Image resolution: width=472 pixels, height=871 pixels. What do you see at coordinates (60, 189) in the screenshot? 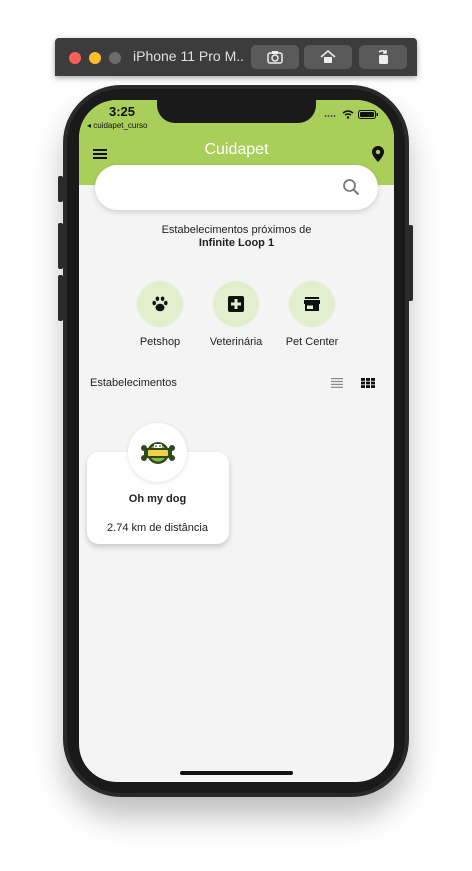
I see `silent-switch` at bounding box center [60, 189].